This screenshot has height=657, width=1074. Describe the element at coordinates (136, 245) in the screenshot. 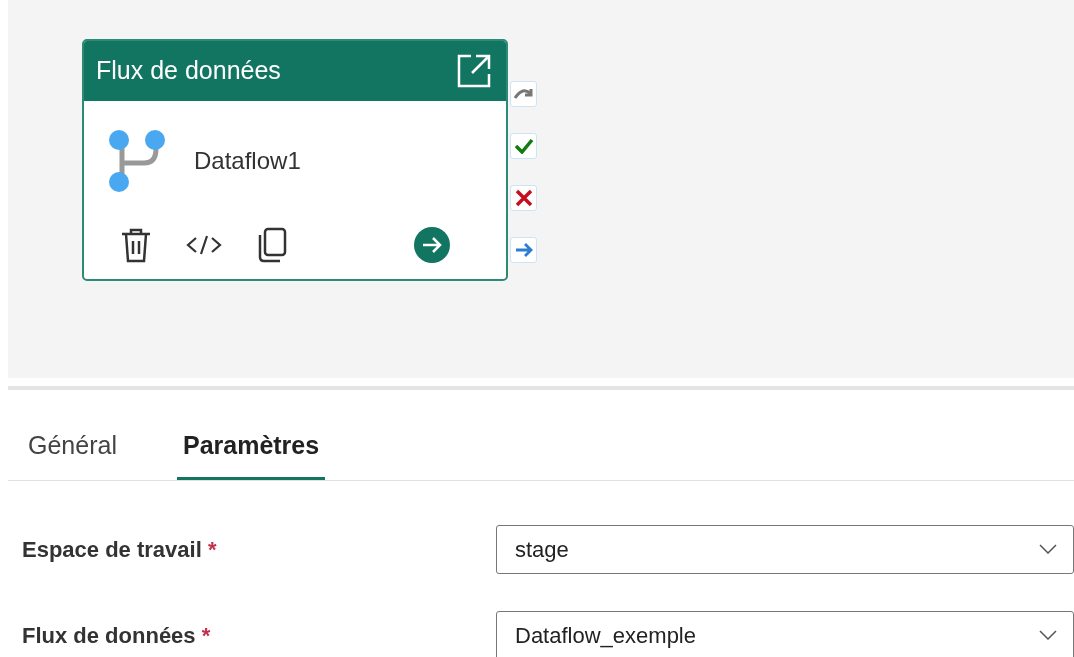

I see `trash-icon` at that location.